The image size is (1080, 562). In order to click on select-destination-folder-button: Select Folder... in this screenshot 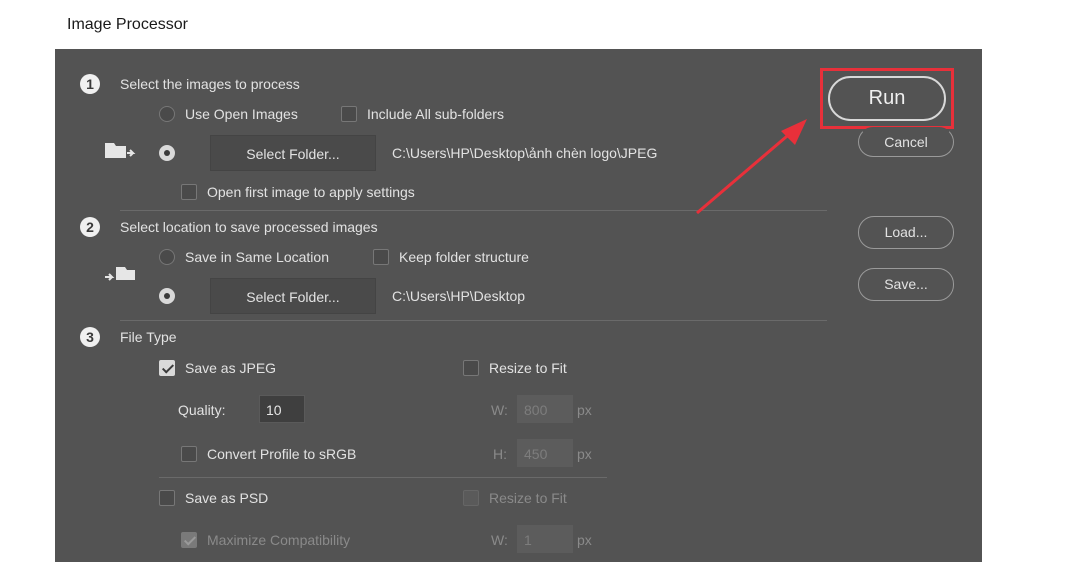, I will do `click(293, 296)`.